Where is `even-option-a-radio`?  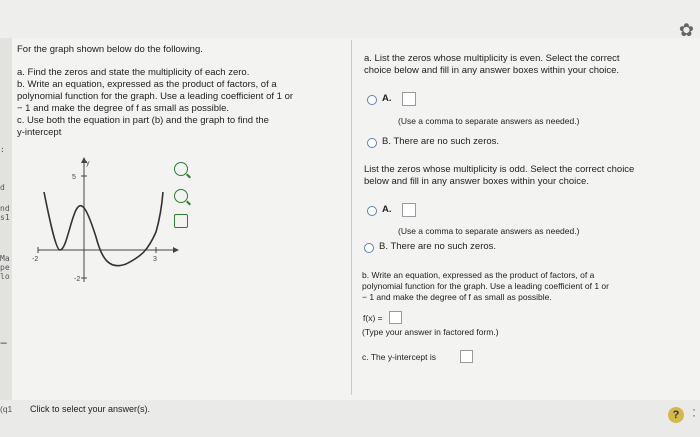
even-option-a-radio is located at coordinates (372, 100).